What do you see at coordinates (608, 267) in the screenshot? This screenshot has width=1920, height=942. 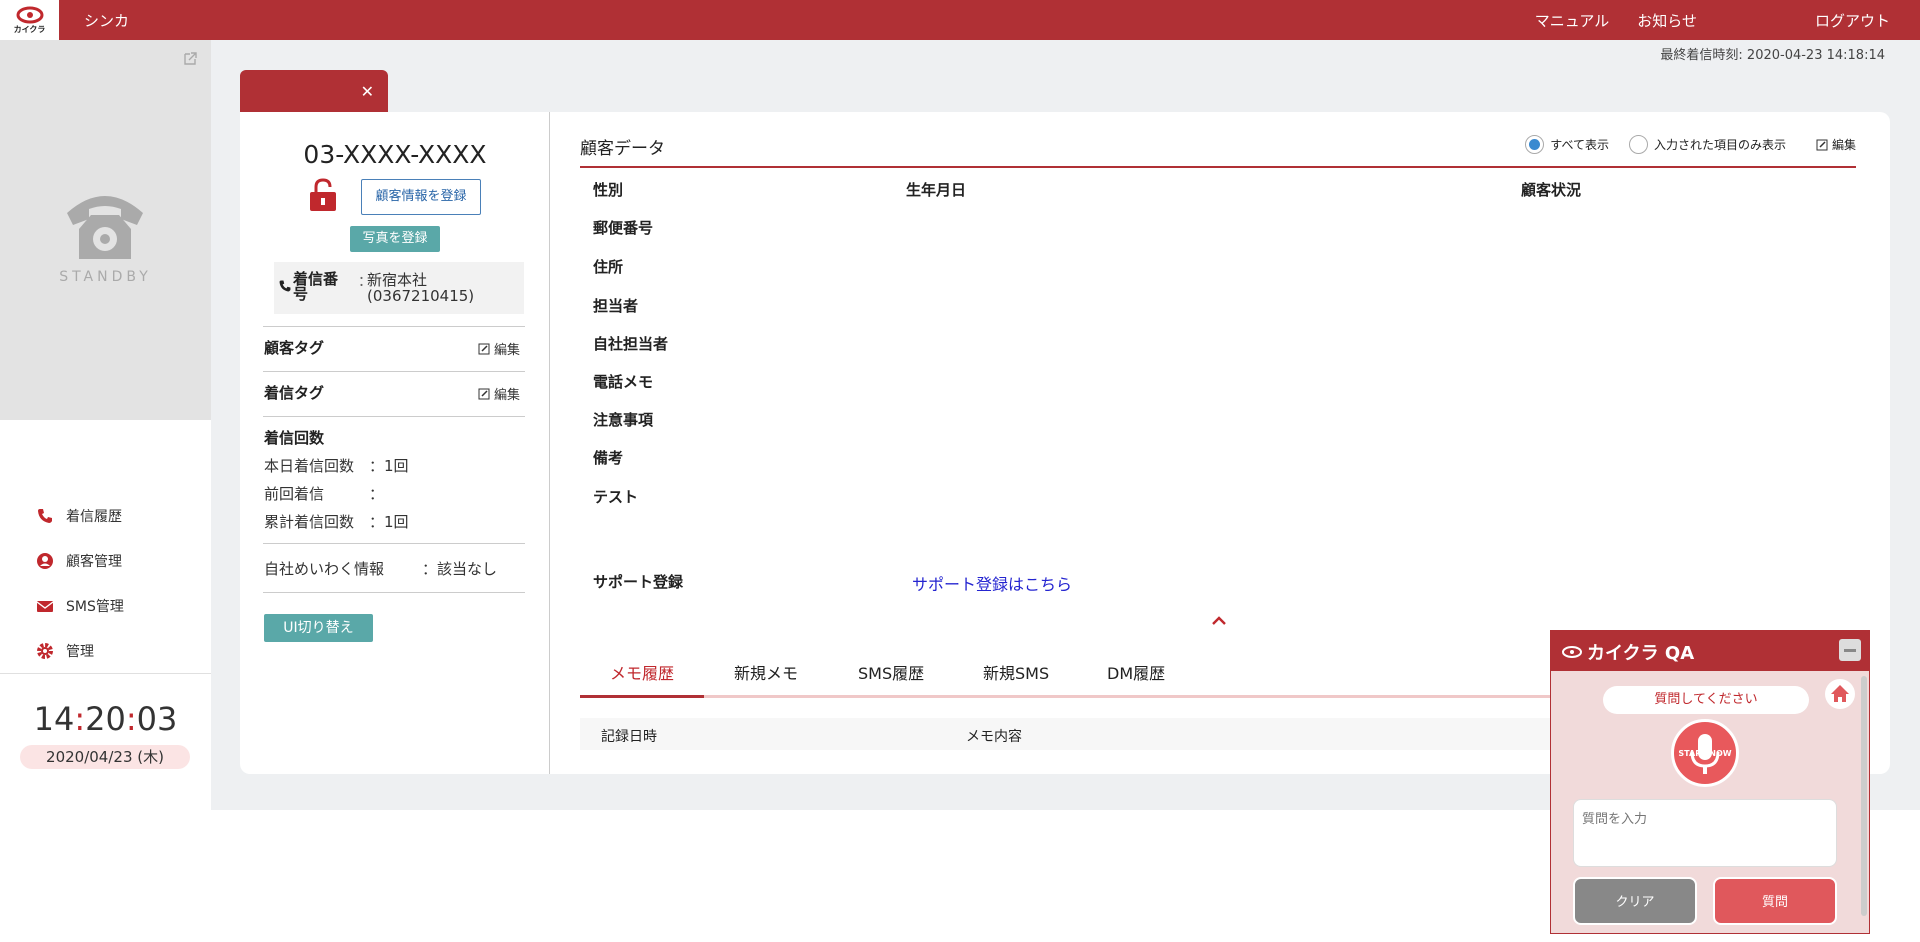 I see `field-address: 住所` at bounding box center [608, 267].